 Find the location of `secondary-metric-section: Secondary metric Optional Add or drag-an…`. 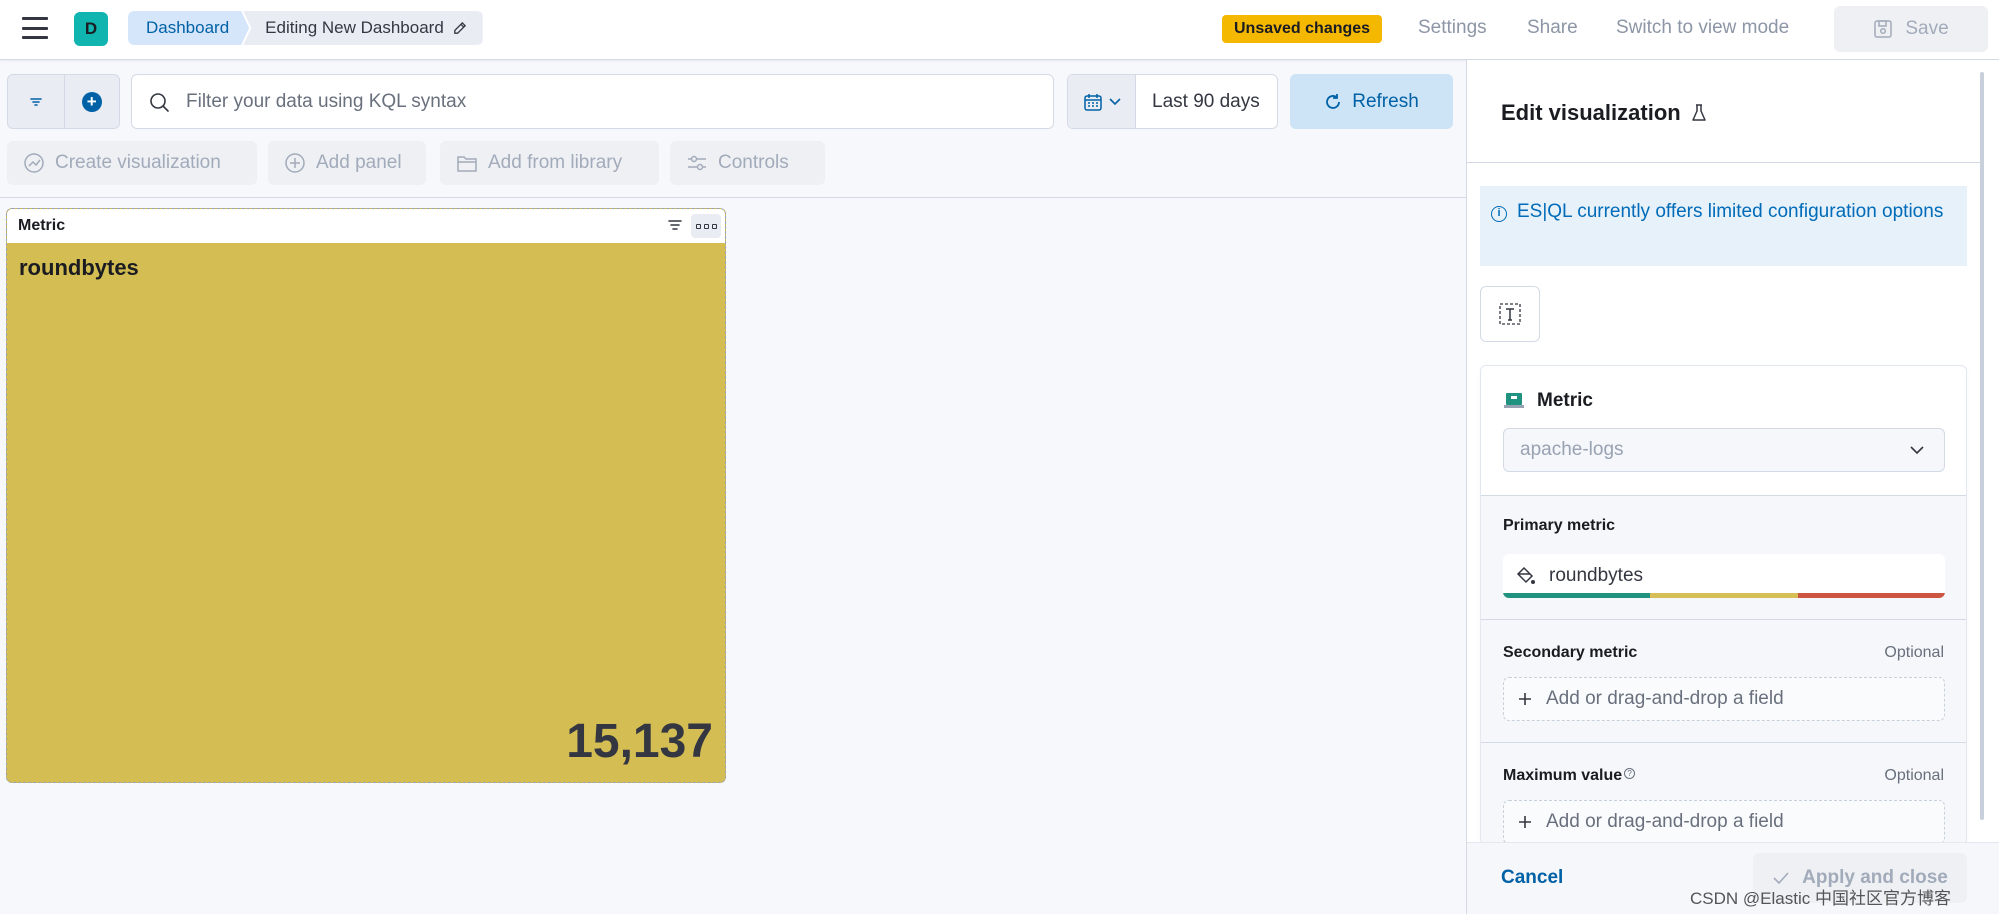

secondary-metric-section: Secondary metric Optional Add or drag-an… is located at coordinates (1723, 680).